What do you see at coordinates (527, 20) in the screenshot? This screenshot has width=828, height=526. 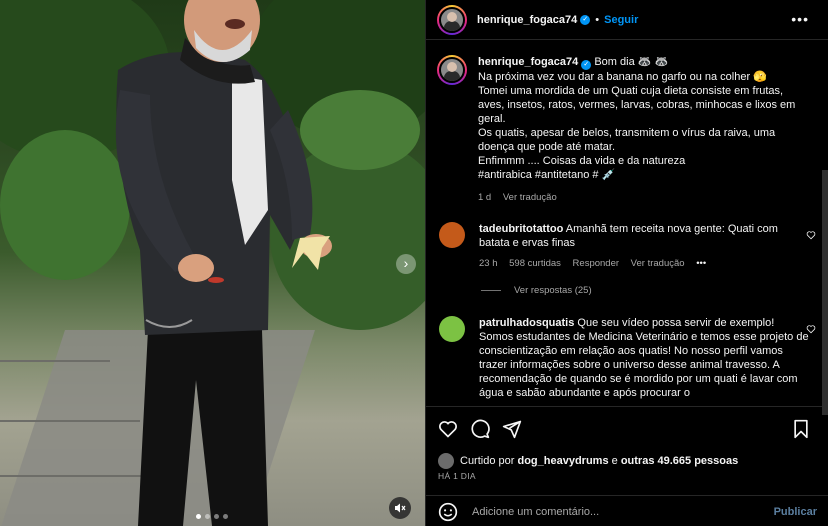 I see `author-username: henrique_fogaca74` at bounding box center [527, 20].